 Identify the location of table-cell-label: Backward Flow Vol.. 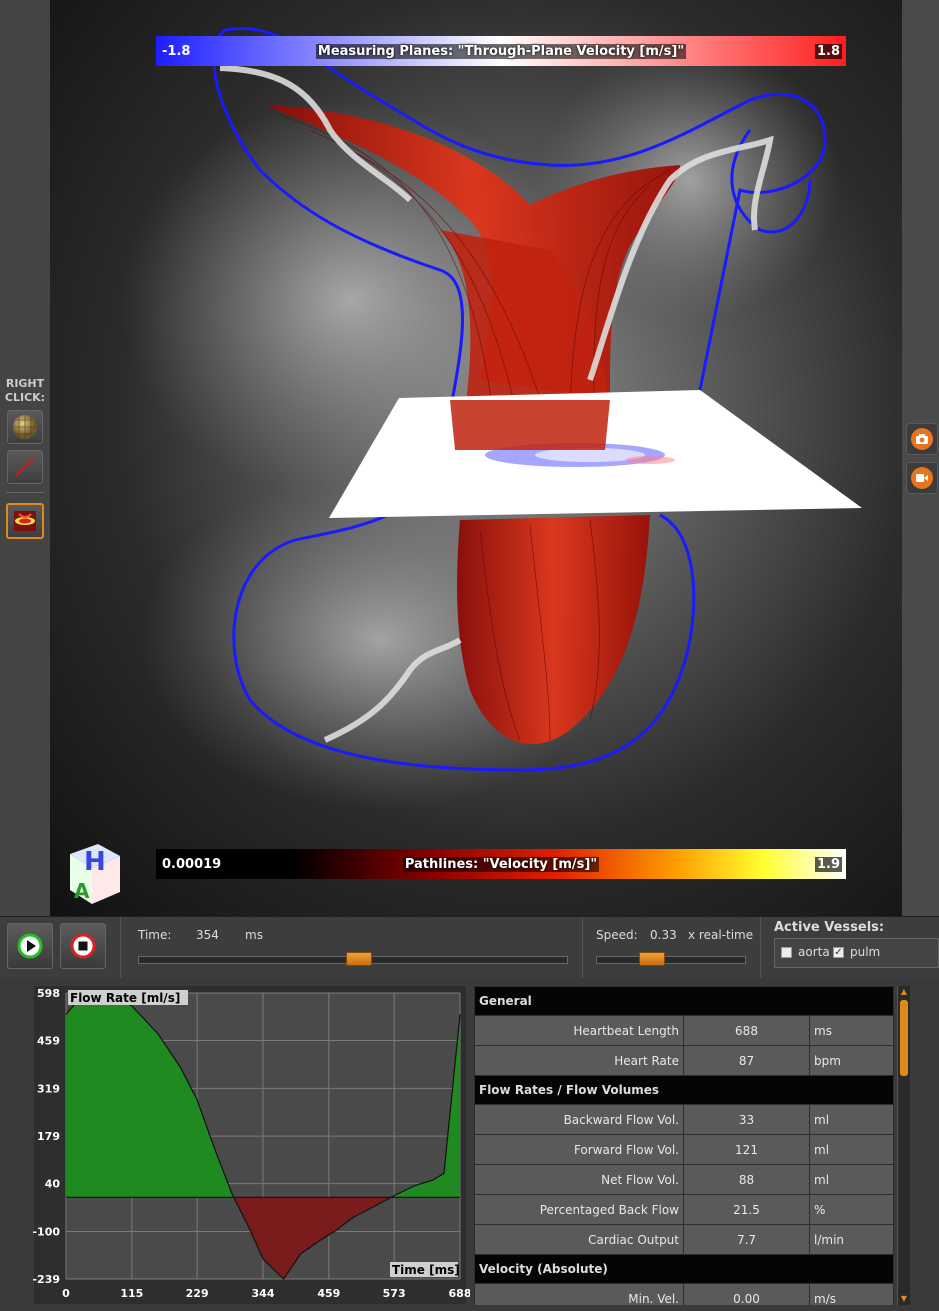
(579, 1119).